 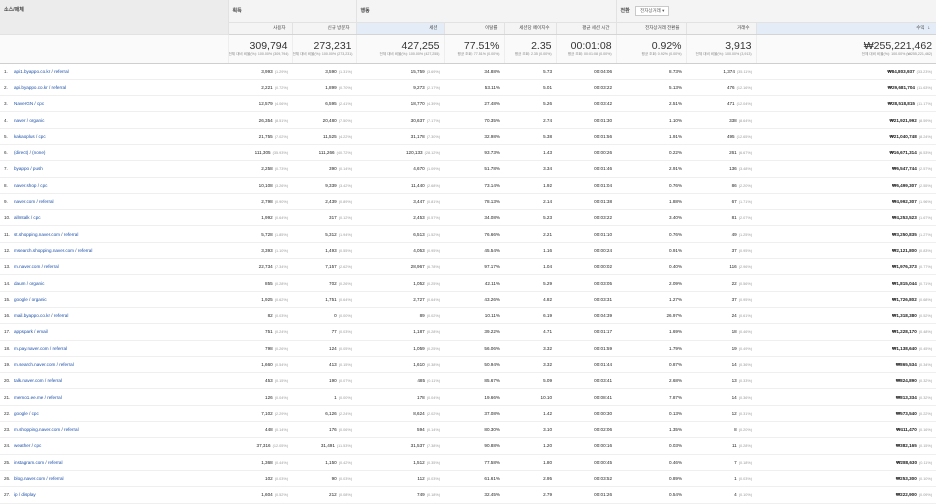 I want to click on cell-new-users: 90 (0.03%), so click(x=324, y=479).